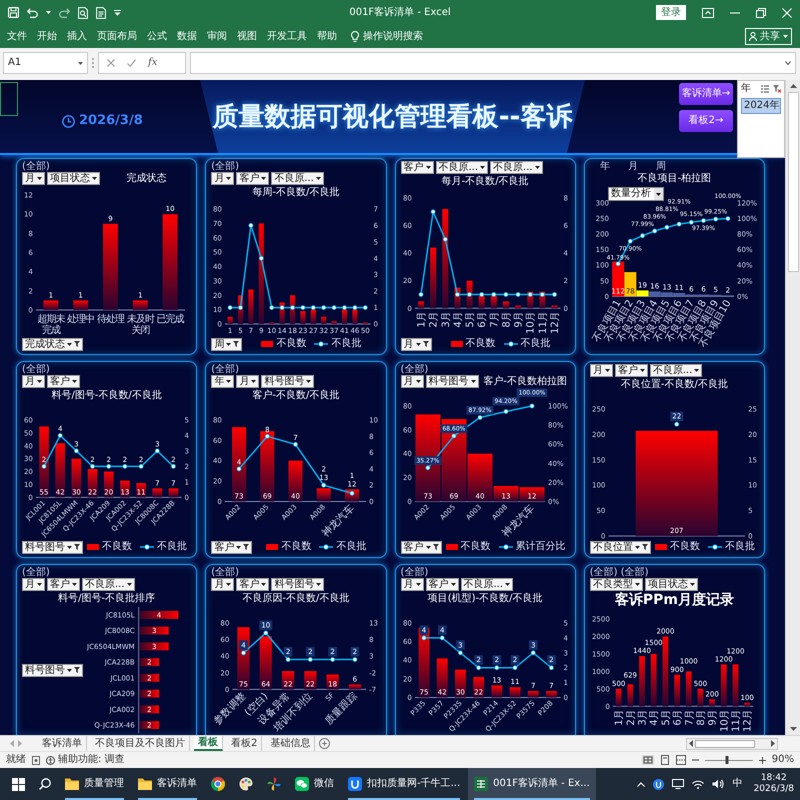 This screenshot has width=800, height=800. I want to click on field-filter-button: 不良位置, so click(620, 547).